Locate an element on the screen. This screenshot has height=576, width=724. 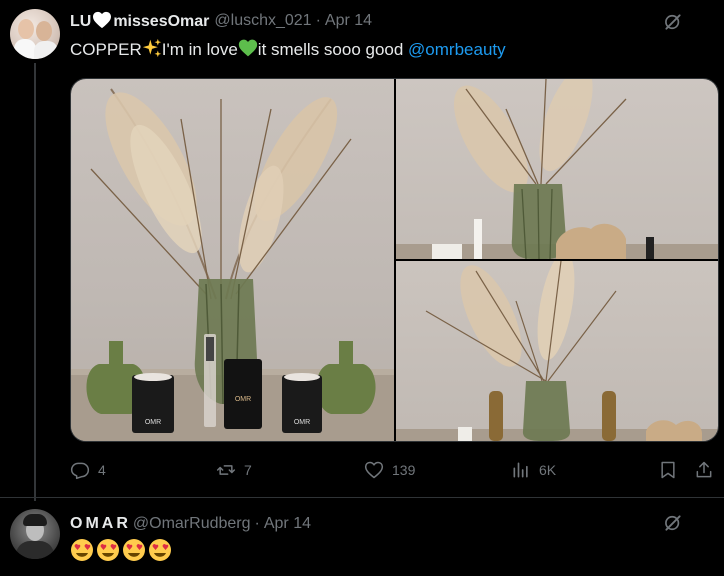
share-button is located at coordinates (704, 470).